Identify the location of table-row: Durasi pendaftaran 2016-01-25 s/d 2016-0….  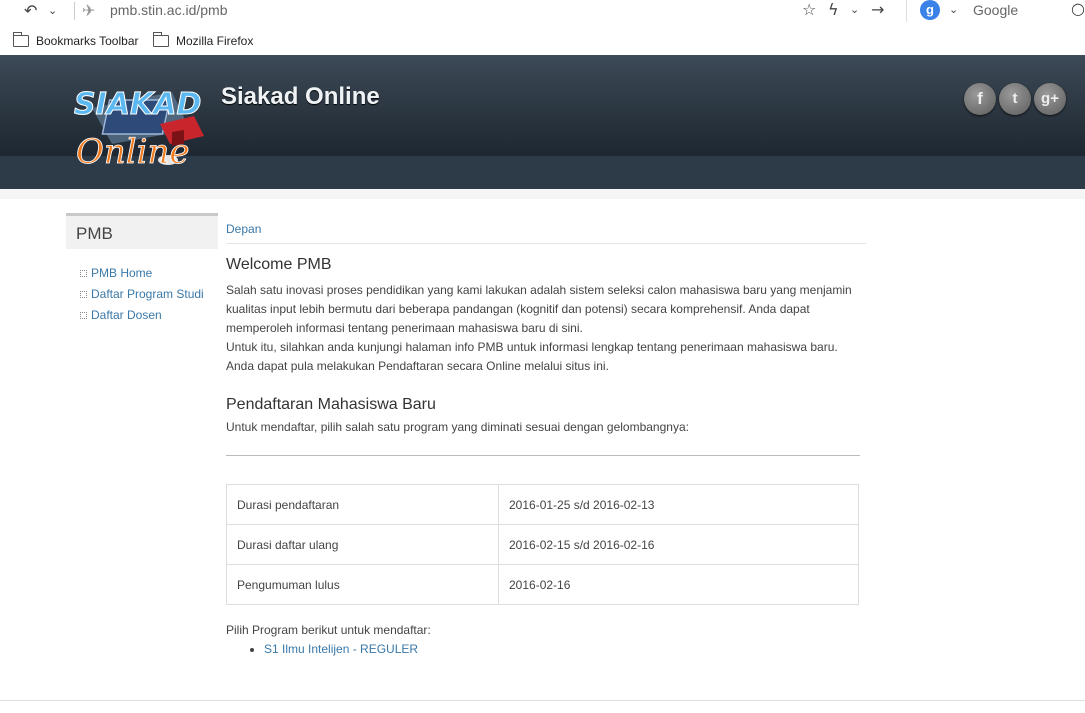
(542, 504).